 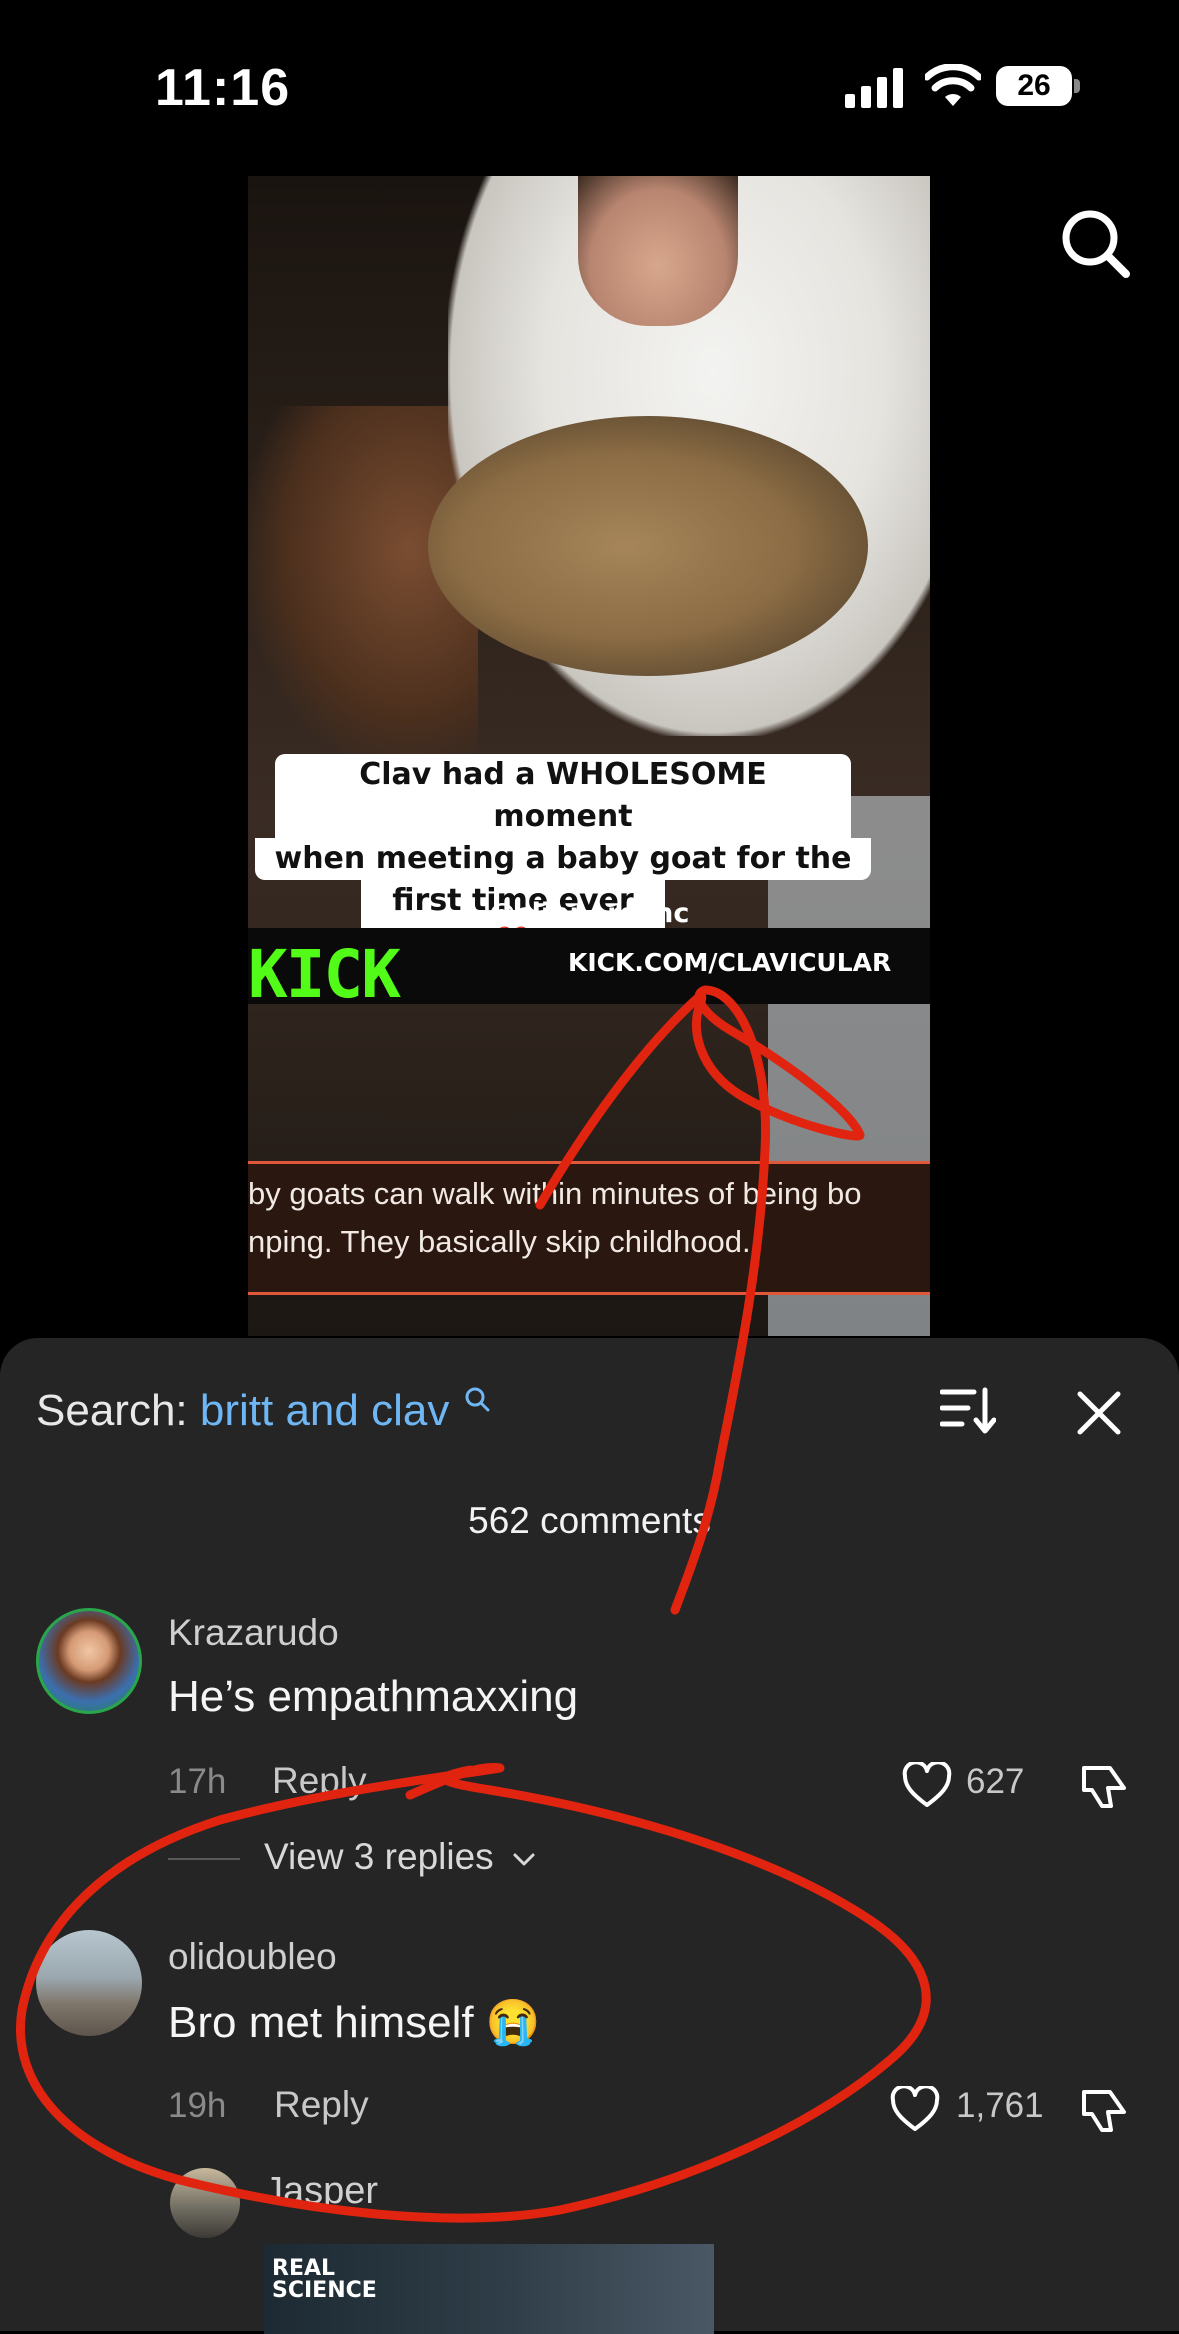 I want to click on kick-url: KICK.COM/CLAVICULAR, so click(x=730, y=962).